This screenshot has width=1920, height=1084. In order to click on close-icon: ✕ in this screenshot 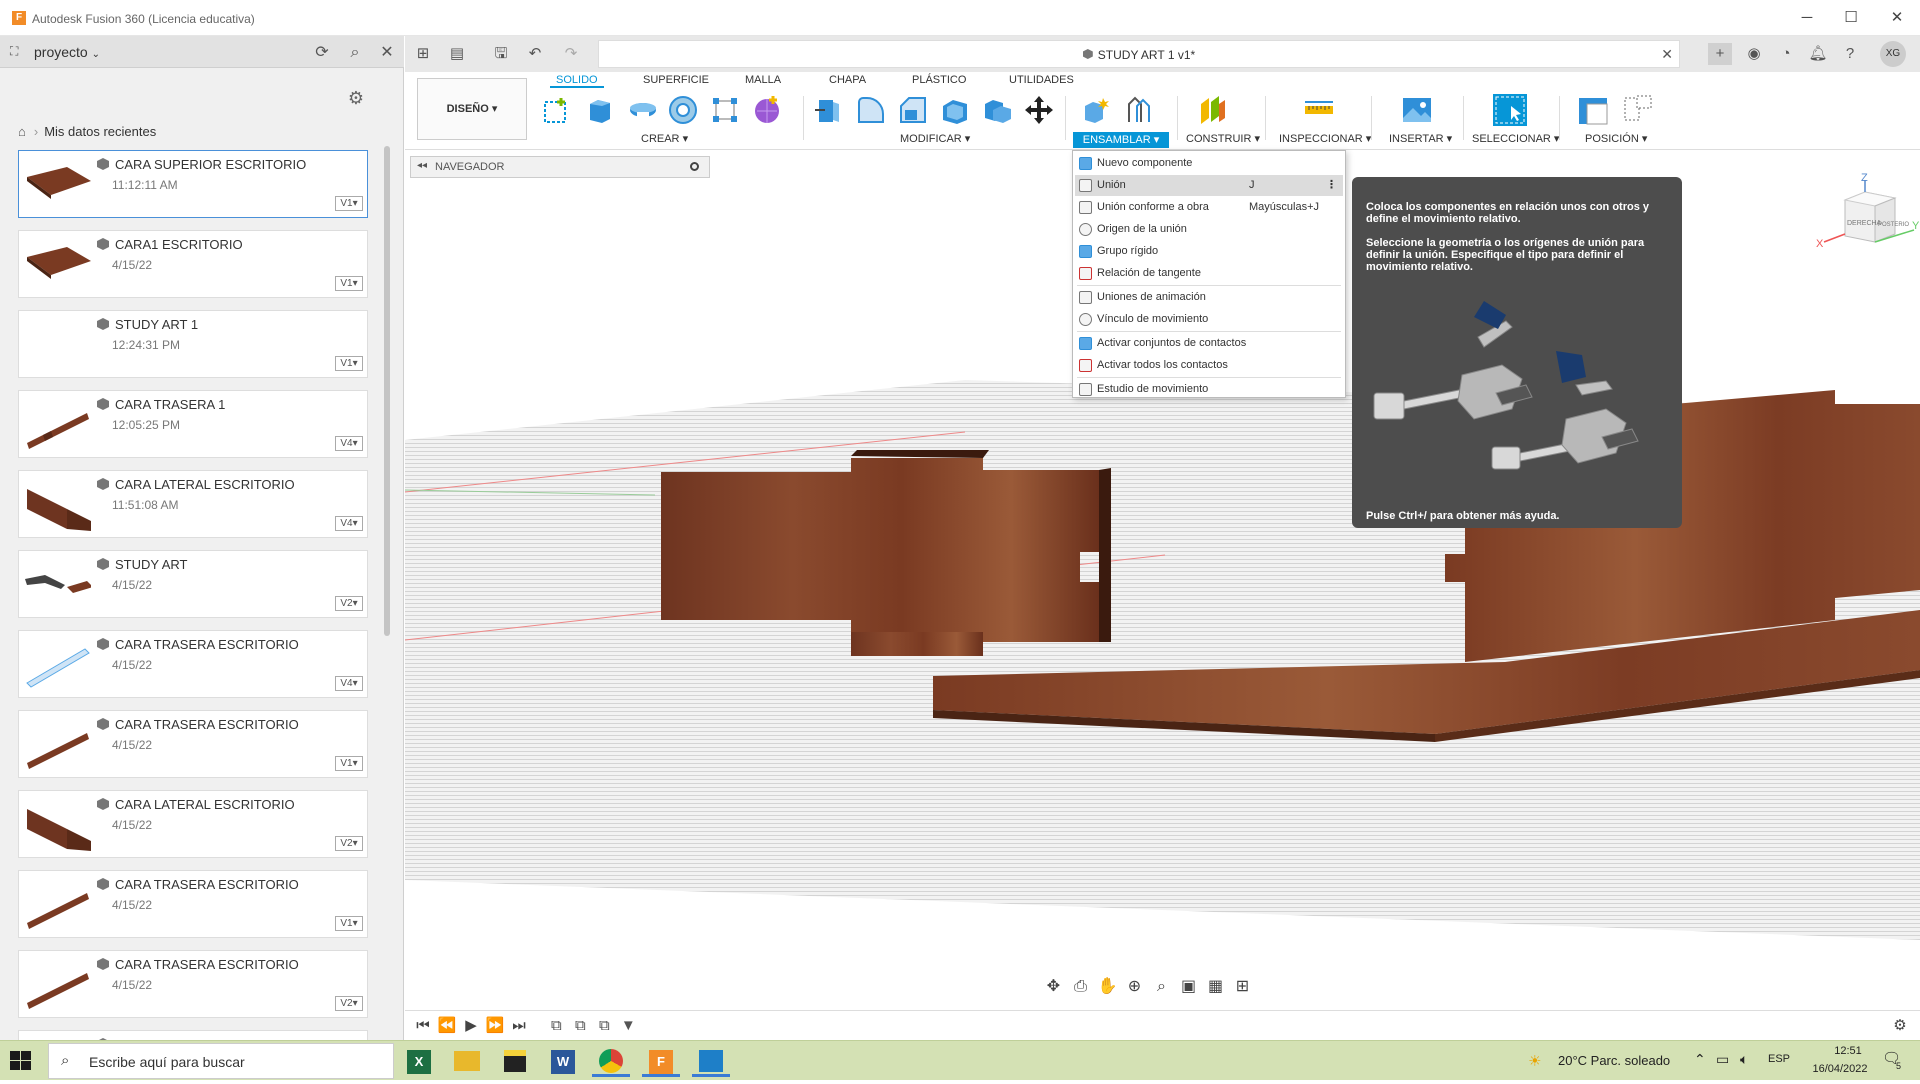, I will do `click(387, 53)`.